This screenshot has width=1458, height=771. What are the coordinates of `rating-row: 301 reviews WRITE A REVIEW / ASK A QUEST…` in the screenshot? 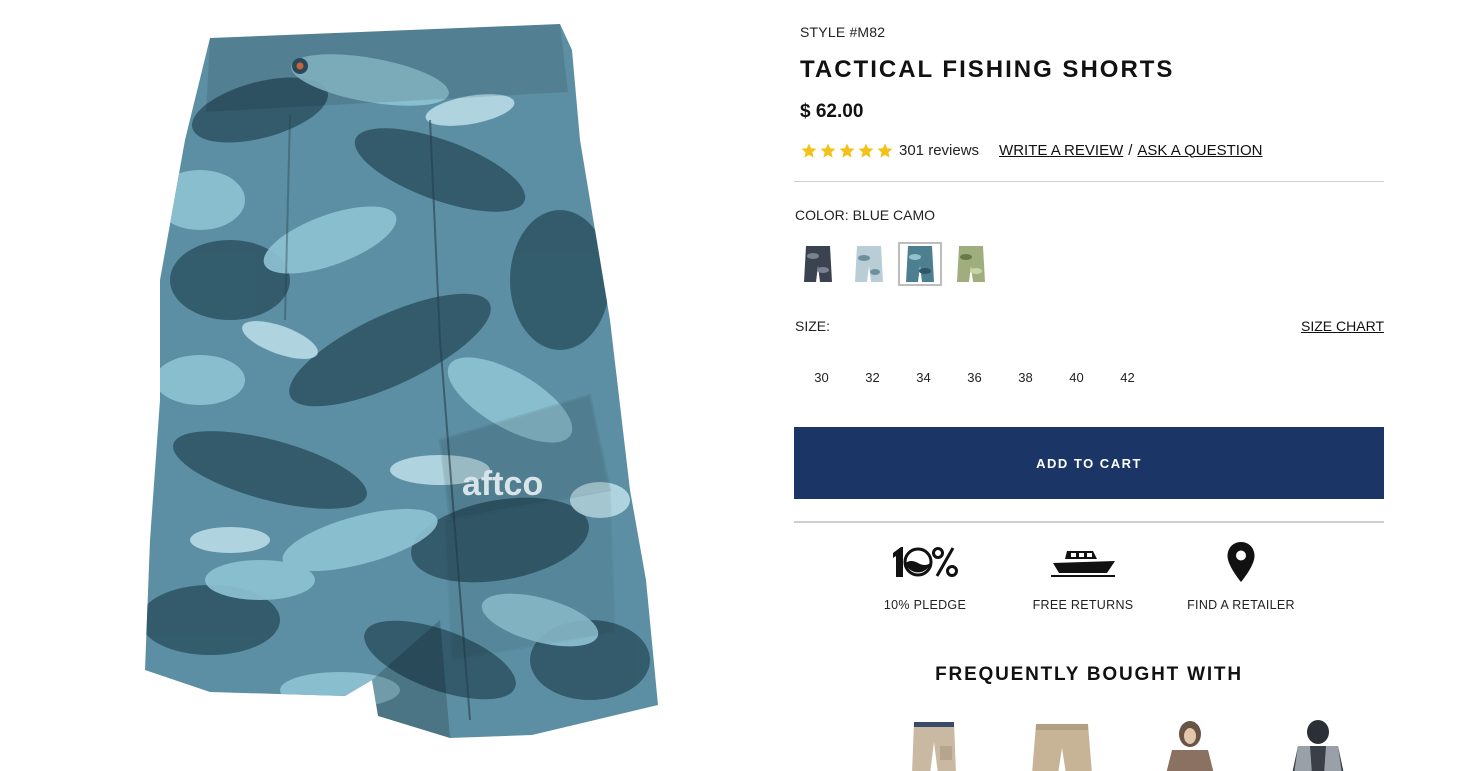 It's located at (1031, 150).